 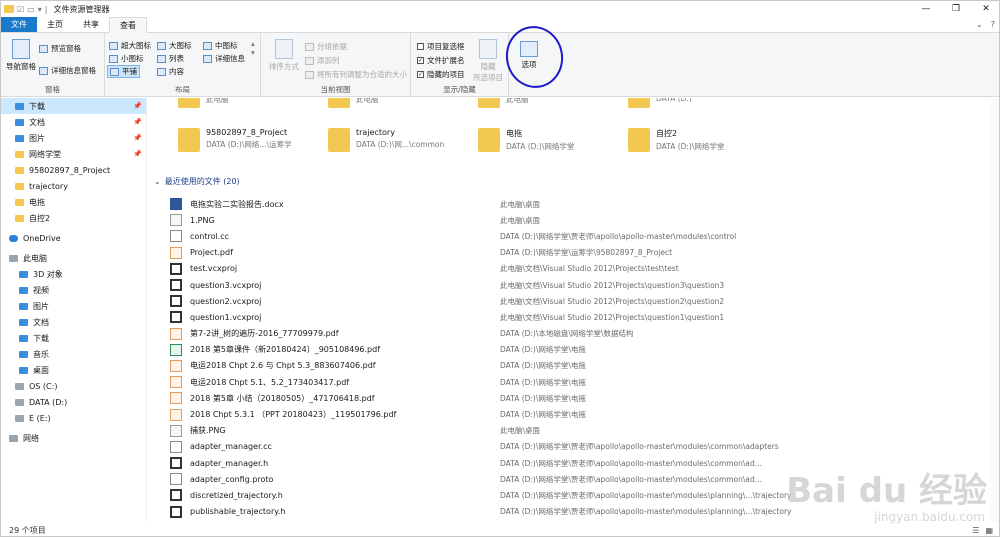 What do you see at coordinates (488, 66) in the screenshot?
I see `hide-label: 隐藏` at bounding box center [488, 66].